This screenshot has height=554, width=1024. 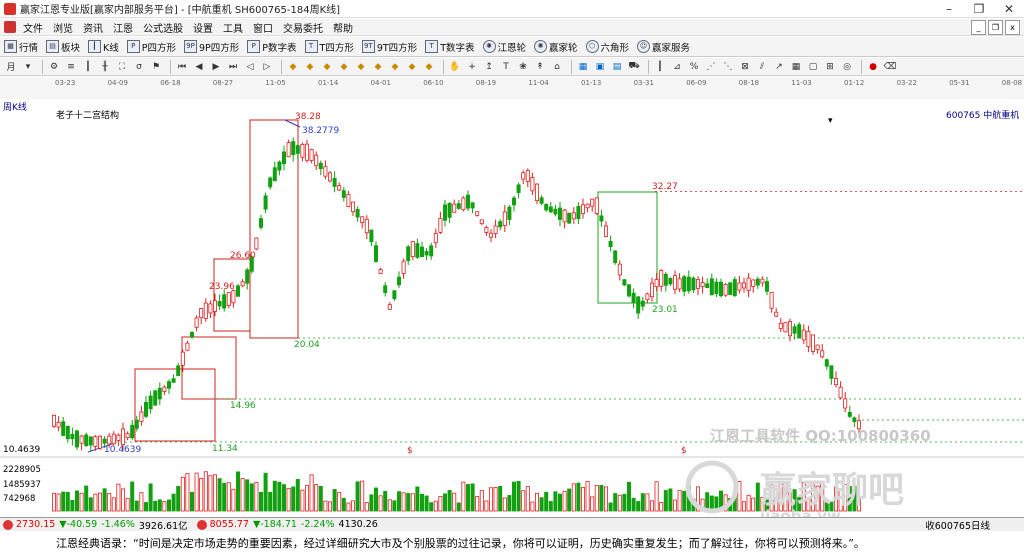 I want to click on box-icon: ⊠, so click(x=745, y=67).